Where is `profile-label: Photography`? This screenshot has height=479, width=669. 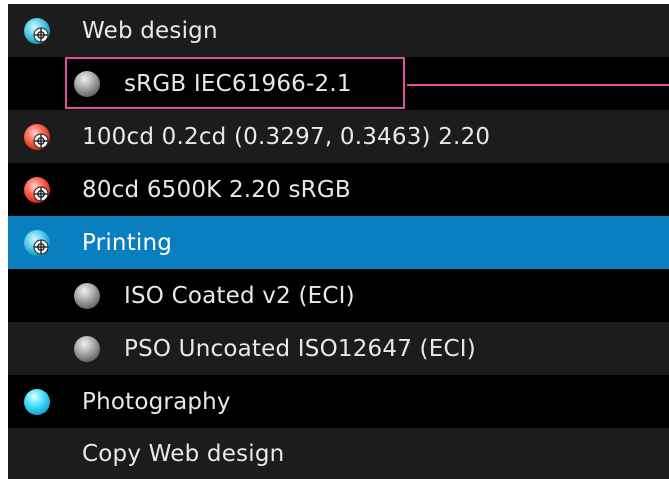
profile-label: Photography is located at coordinates (156, 401).